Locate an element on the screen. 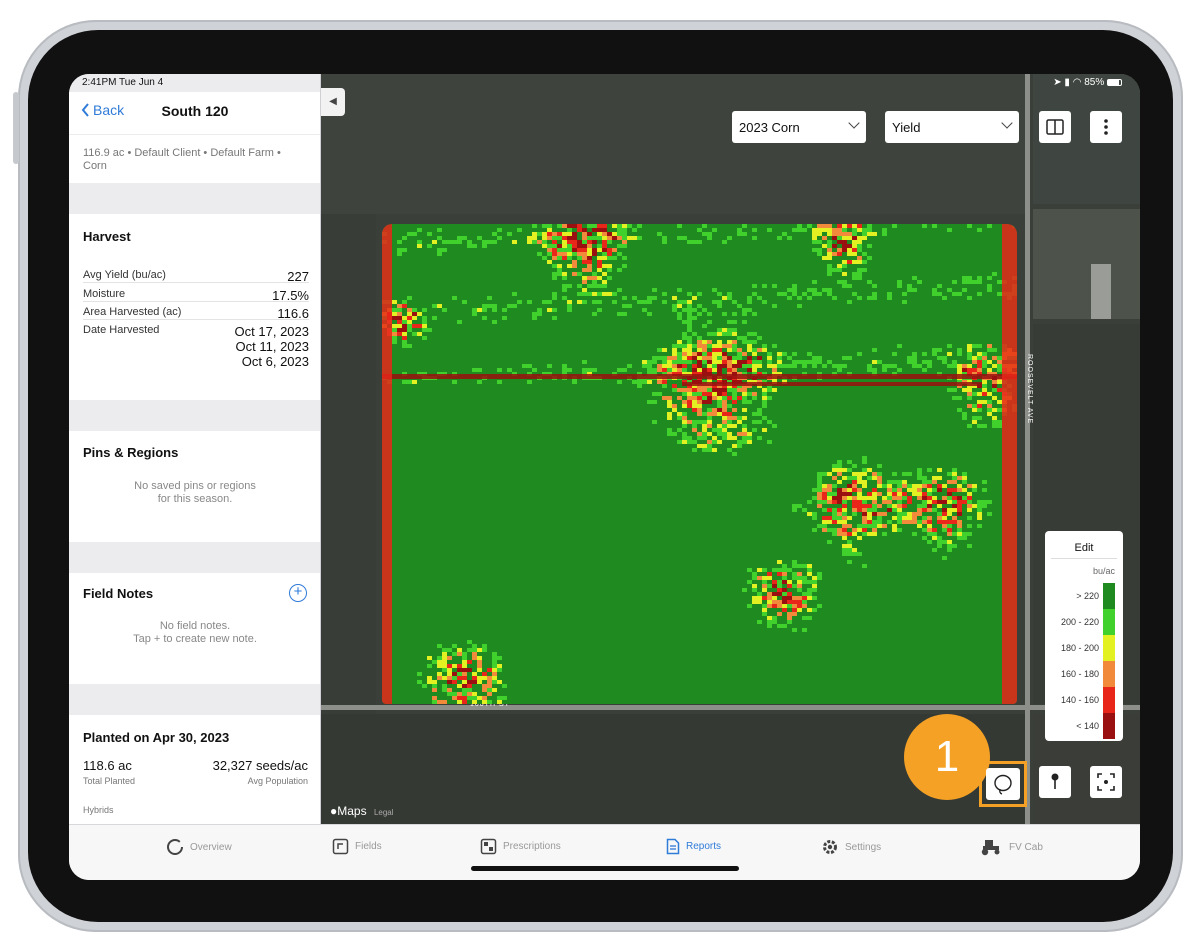 Image resolution: width=1200 pixels, height=946 pixels. drop-pin-button is located at coordinates (1055, 782).